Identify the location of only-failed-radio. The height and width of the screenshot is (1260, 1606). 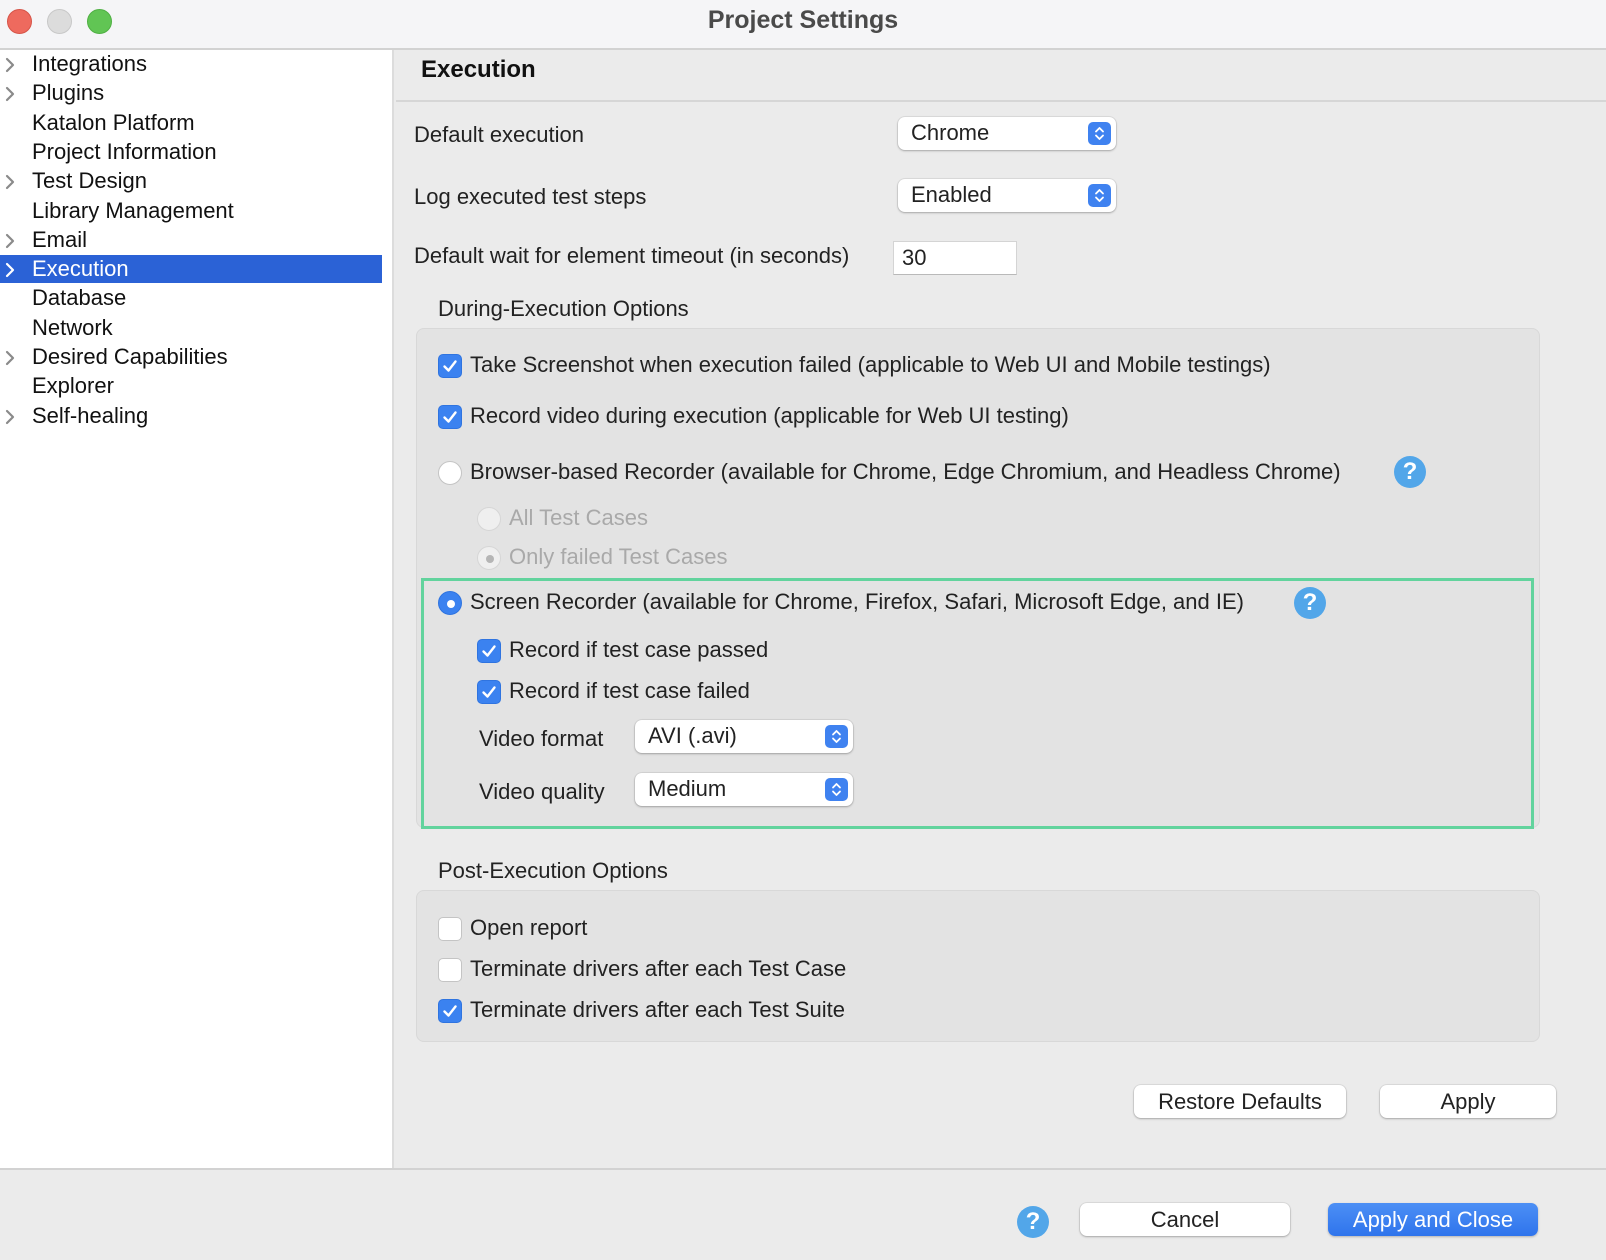
(489, 558).